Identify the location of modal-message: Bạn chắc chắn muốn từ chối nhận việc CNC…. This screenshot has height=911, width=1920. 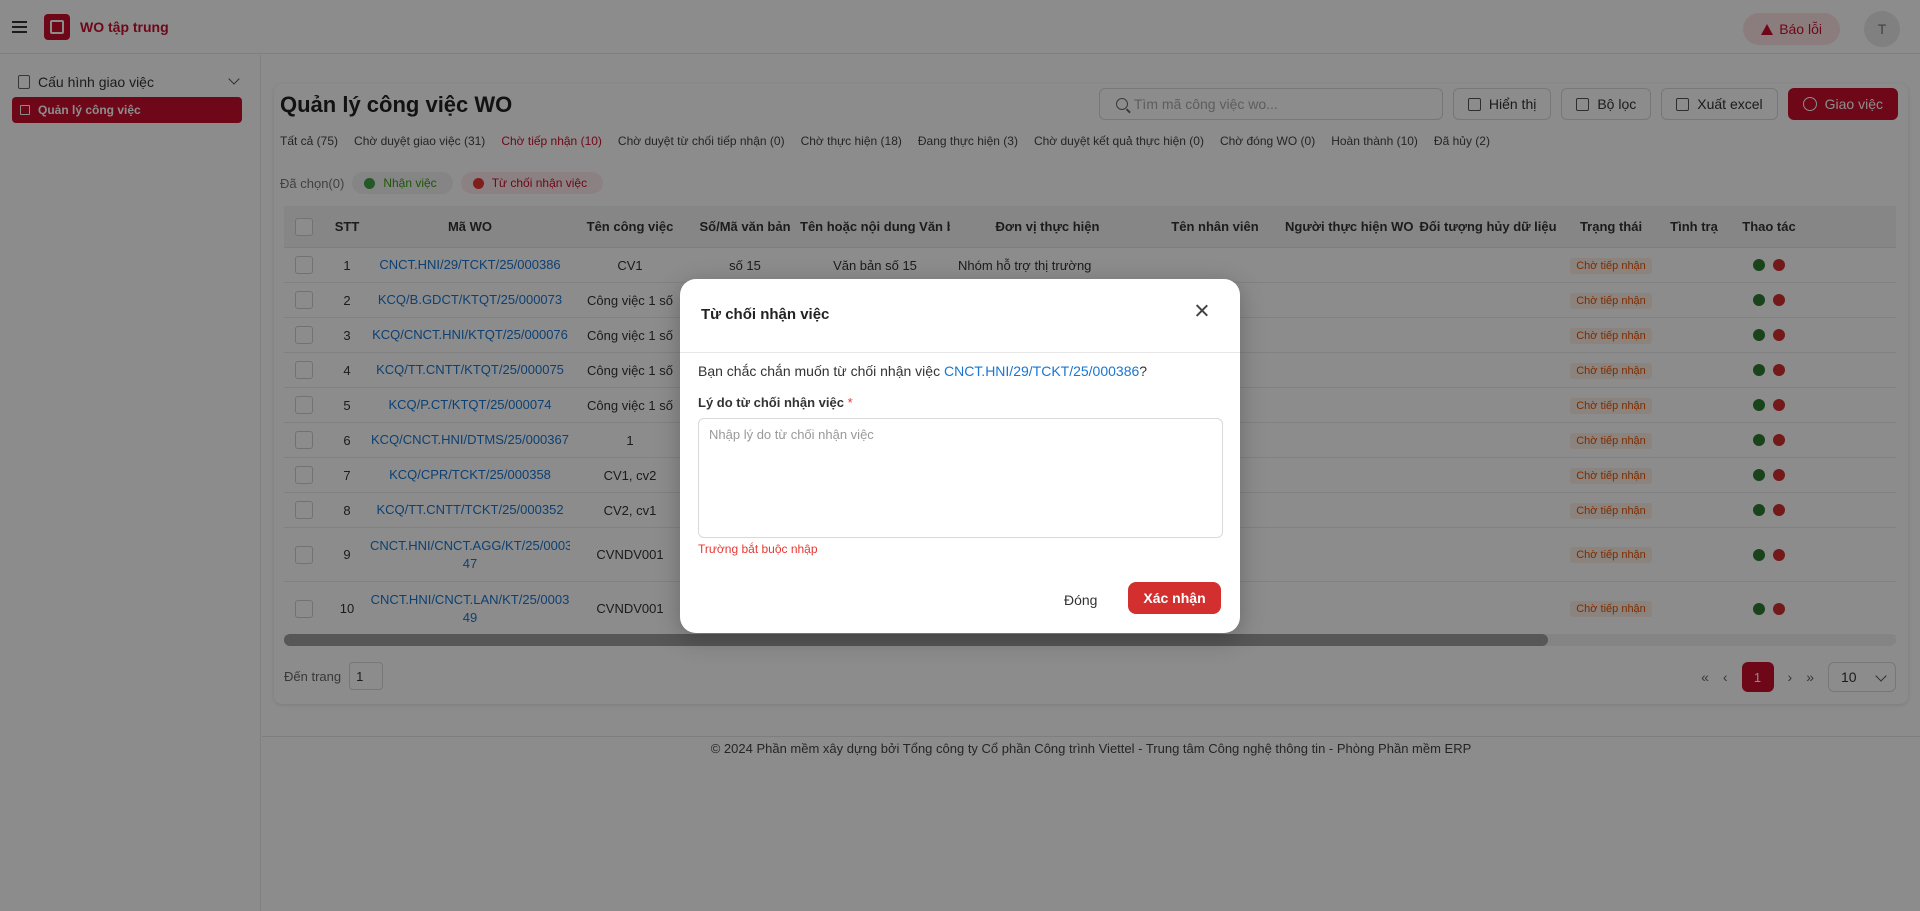
(923, 371).